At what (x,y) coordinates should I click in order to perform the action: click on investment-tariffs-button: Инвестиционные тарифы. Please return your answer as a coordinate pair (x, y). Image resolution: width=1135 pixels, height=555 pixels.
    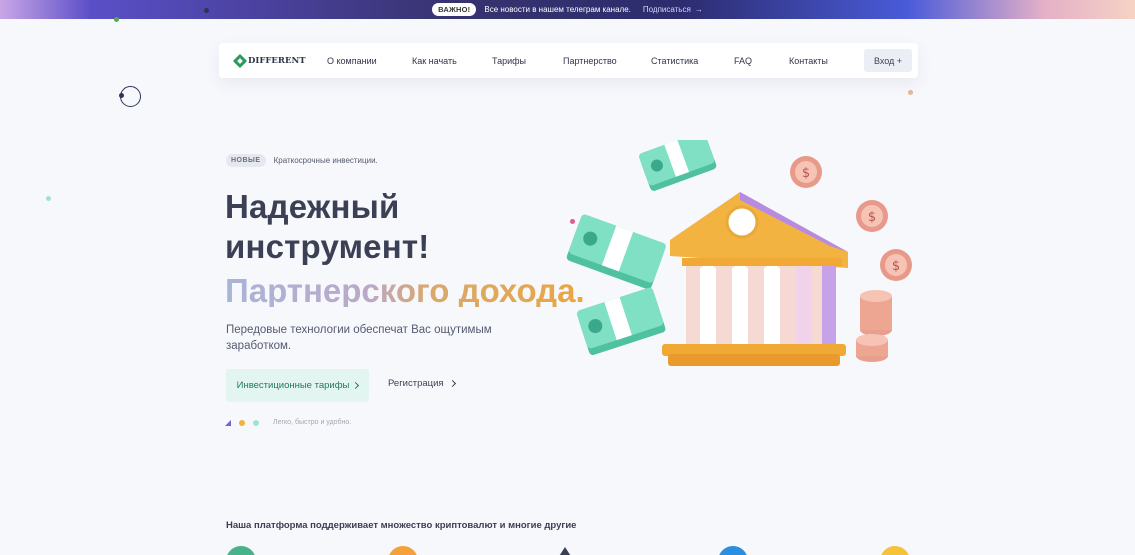
    Looking at the image, I should click on (297, 385).